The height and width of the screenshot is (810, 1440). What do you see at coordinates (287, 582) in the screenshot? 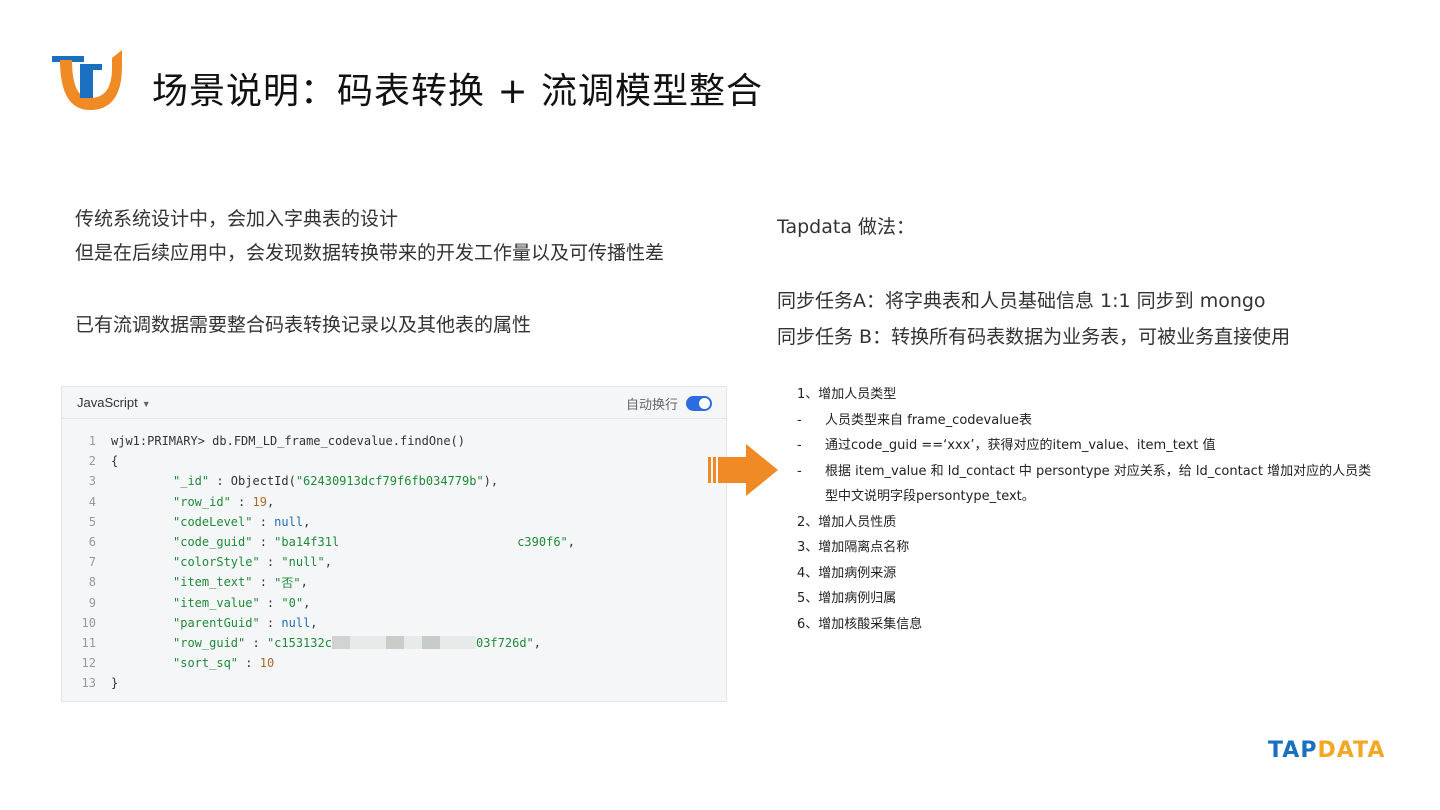
I see `code-value: "否"` at bounding box center [287, 582].